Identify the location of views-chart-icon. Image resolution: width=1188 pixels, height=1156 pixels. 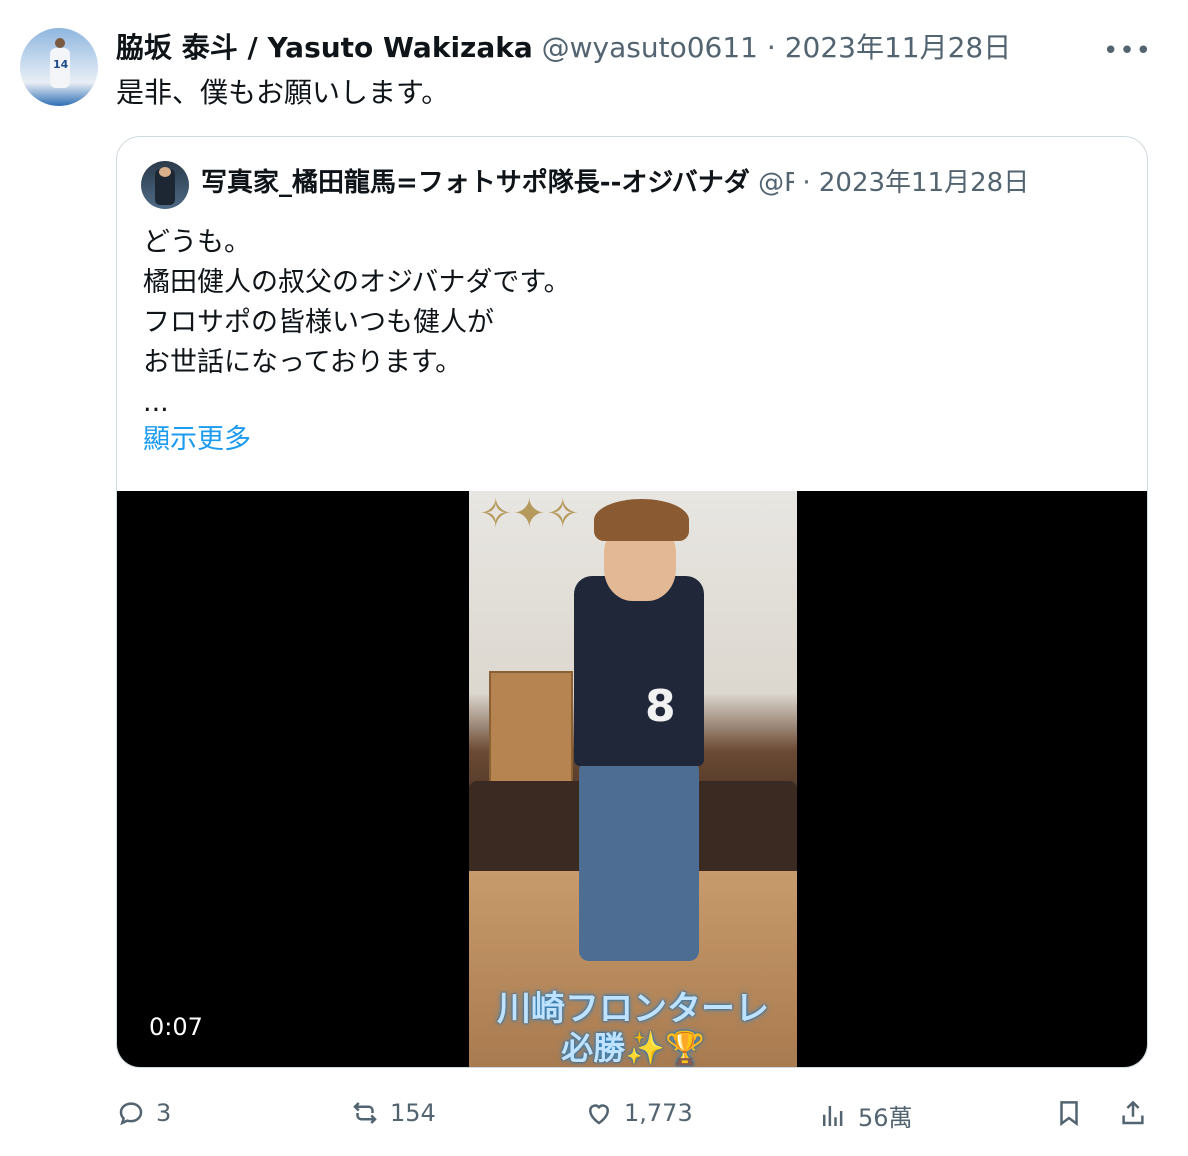
(833, 1115).